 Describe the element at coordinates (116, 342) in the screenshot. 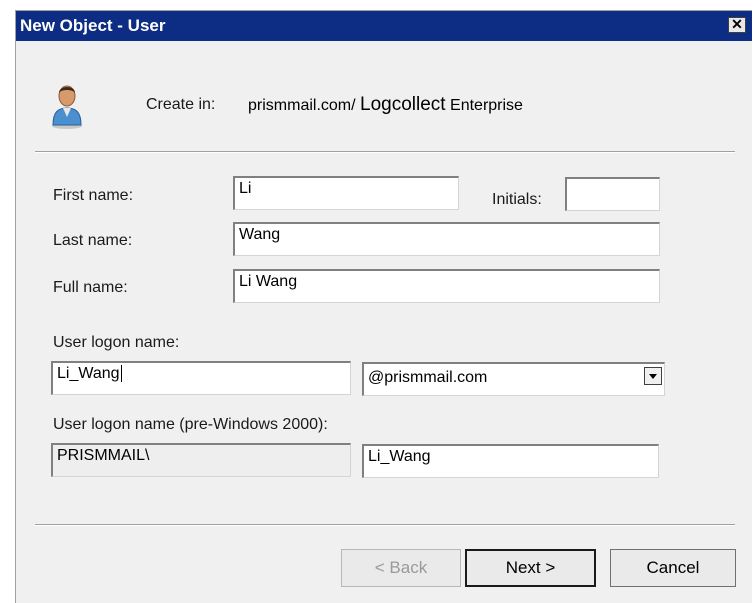

I see `logon-name-label: User logon name:` at that location.